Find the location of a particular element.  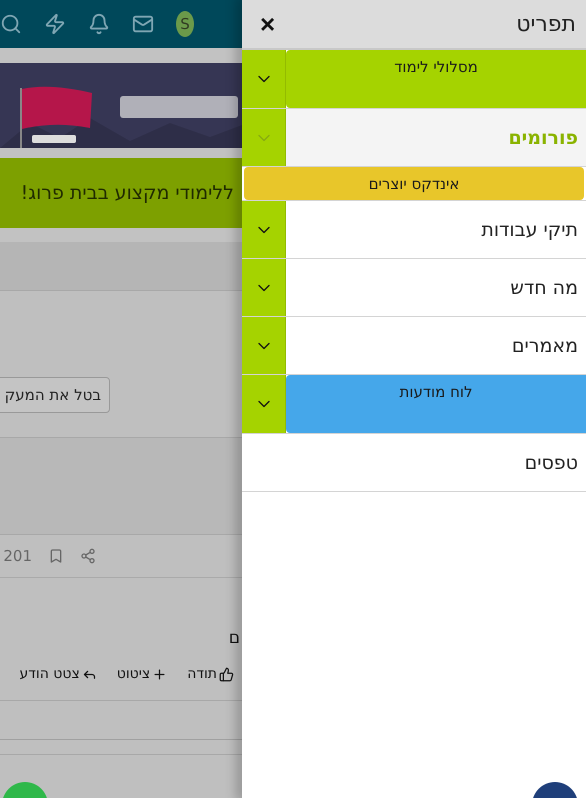

plus-icon is located at coordinates (160, 674).